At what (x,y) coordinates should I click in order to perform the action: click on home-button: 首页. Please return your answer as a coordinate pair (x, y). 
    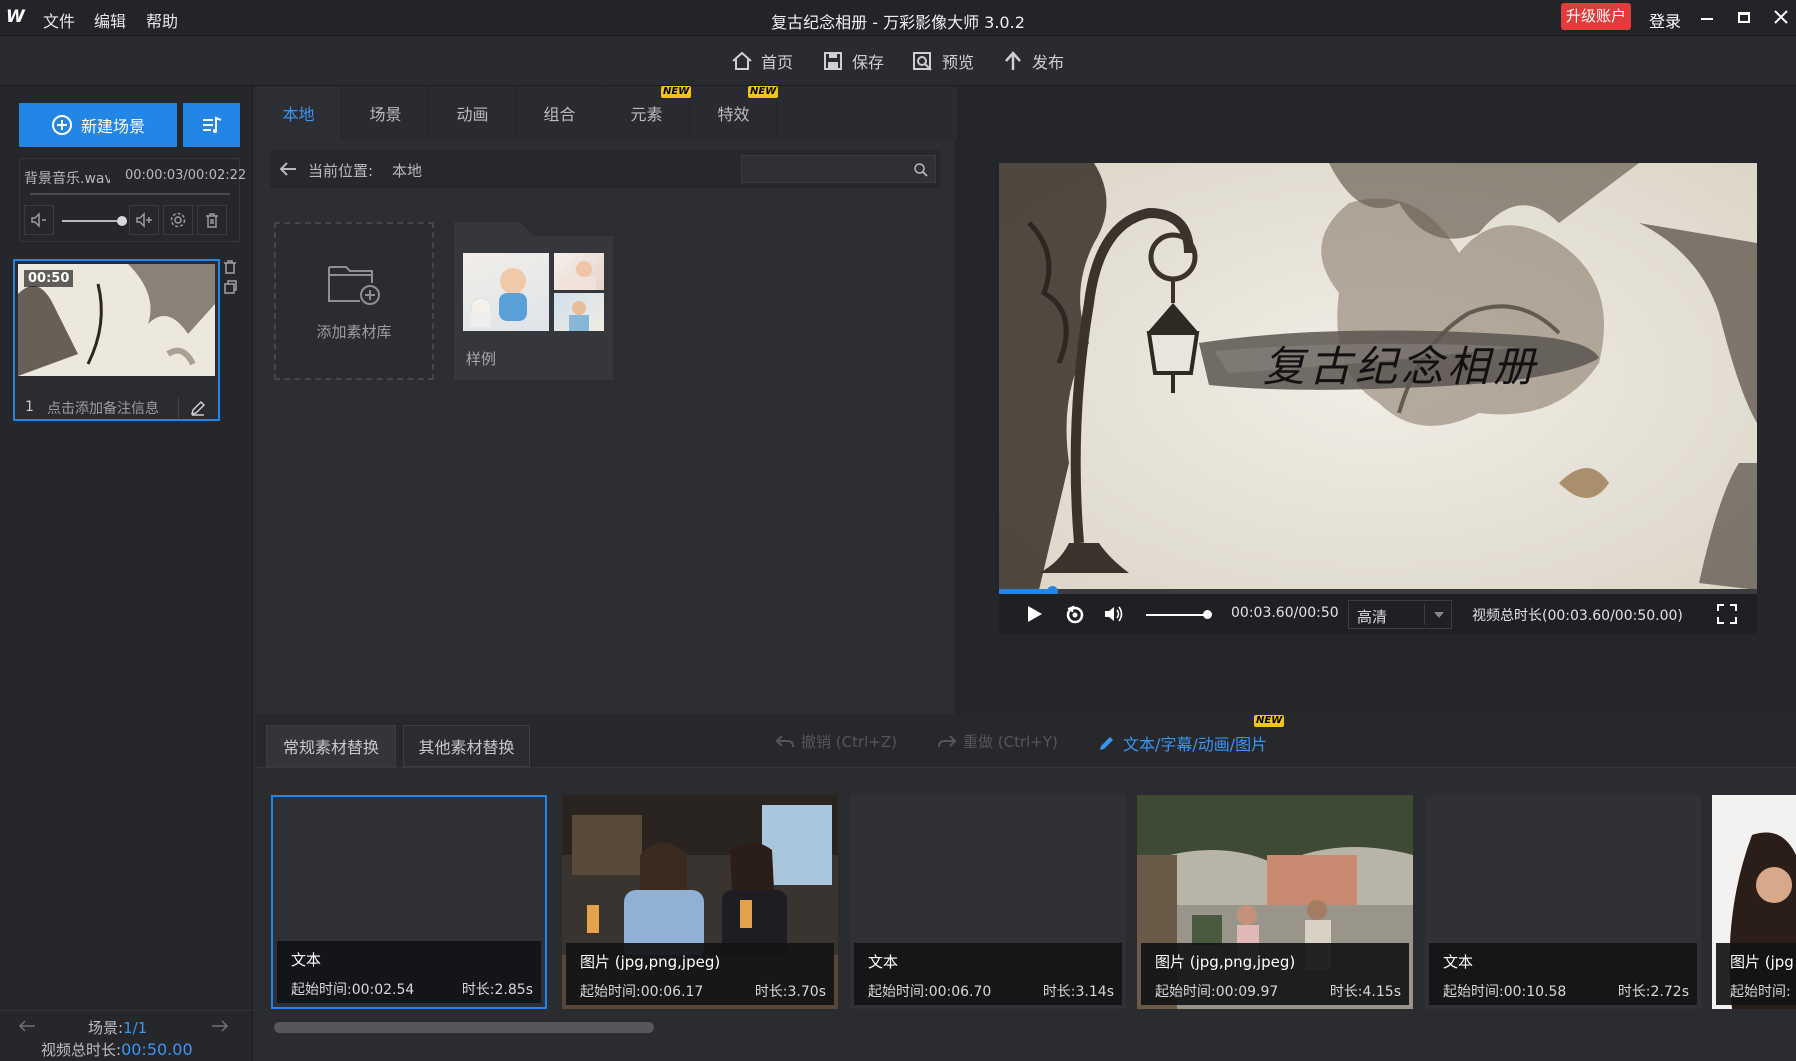
    Looking at the image, I should click on (762, 61).